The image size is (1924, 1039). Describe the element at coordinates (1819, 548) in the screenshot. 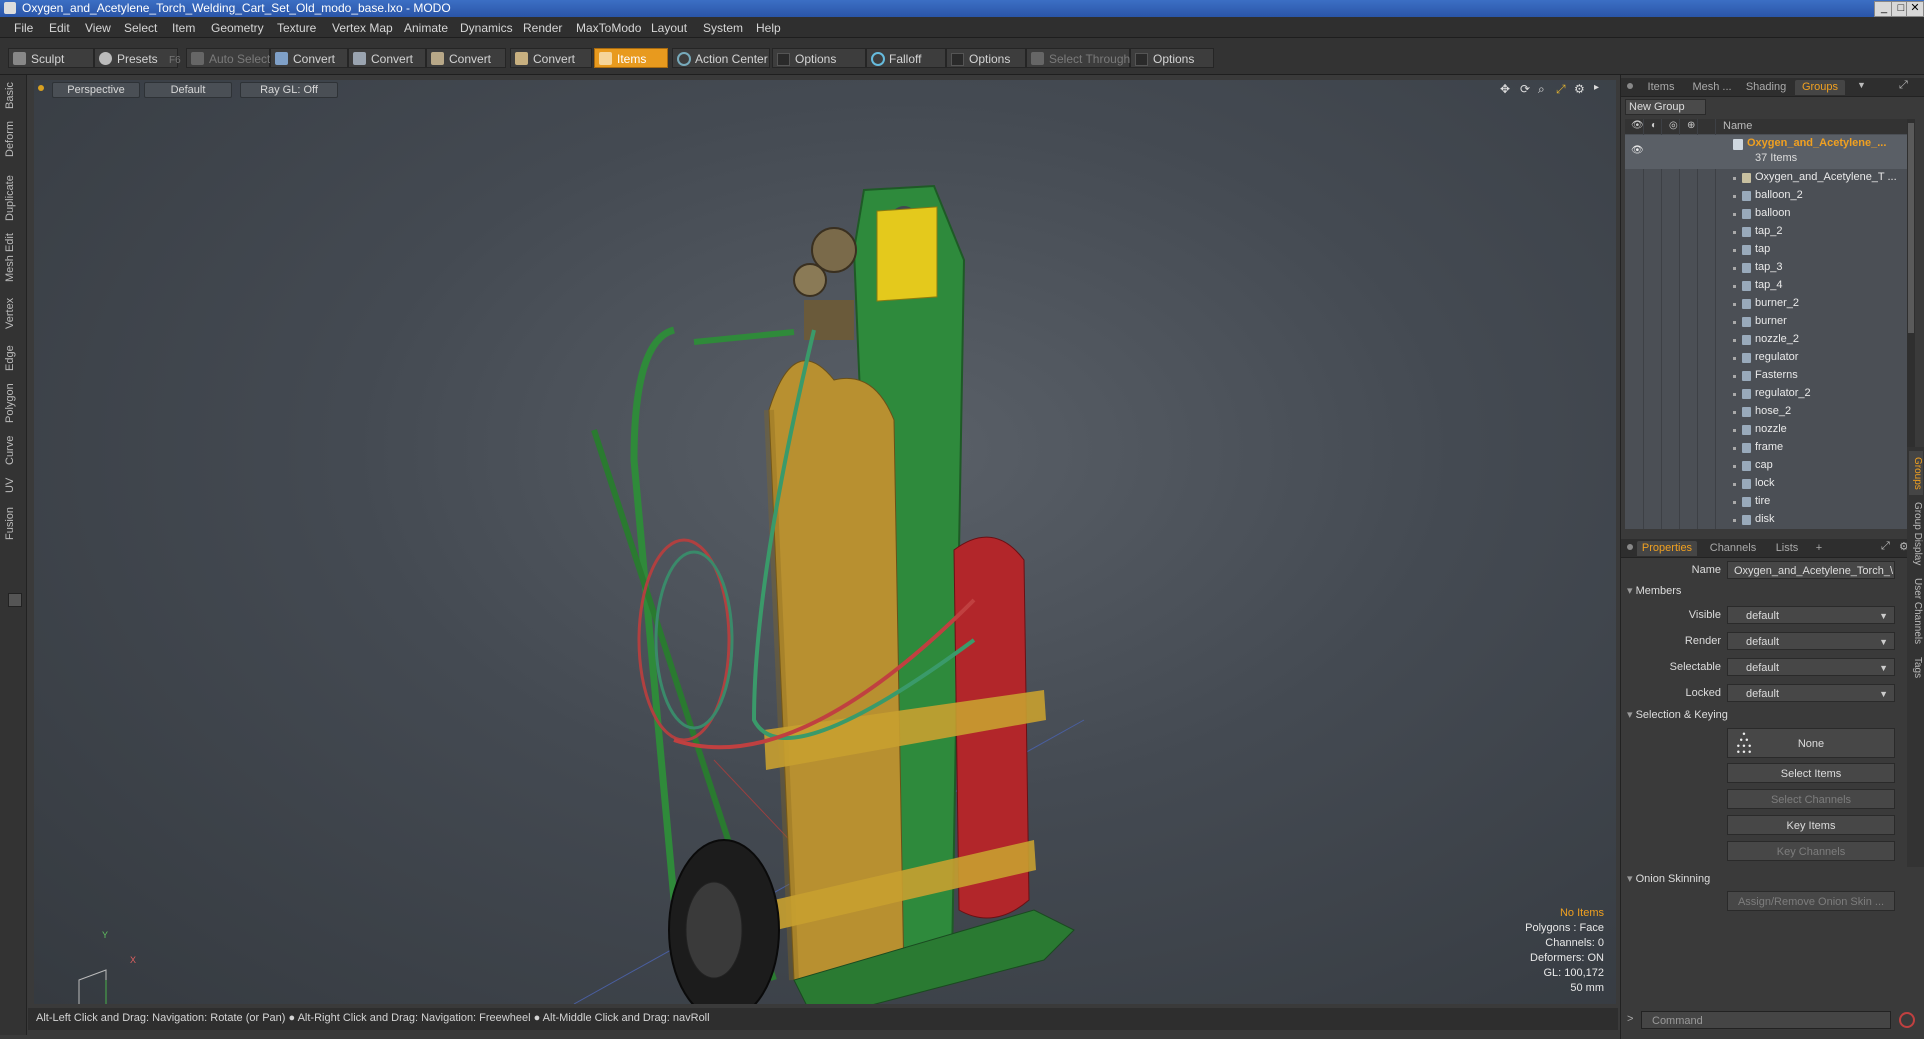

I see `add-tab-button: +` at that location.